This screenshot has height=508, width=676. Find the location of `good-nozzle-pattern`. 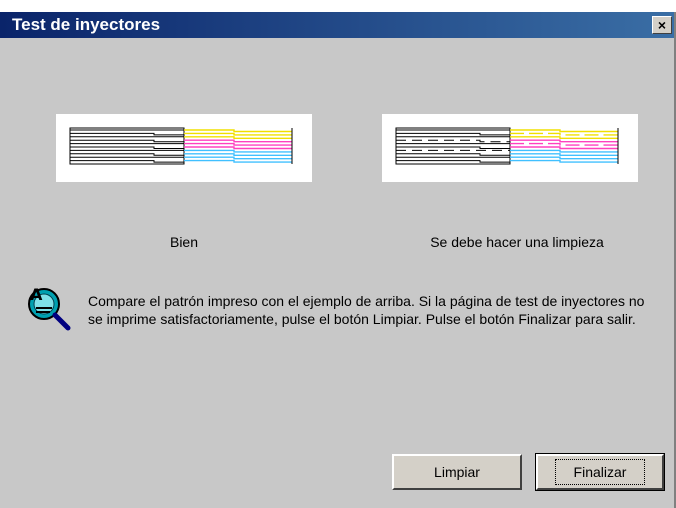

good-nozzle-pattern is located at coordinates (181, 146).